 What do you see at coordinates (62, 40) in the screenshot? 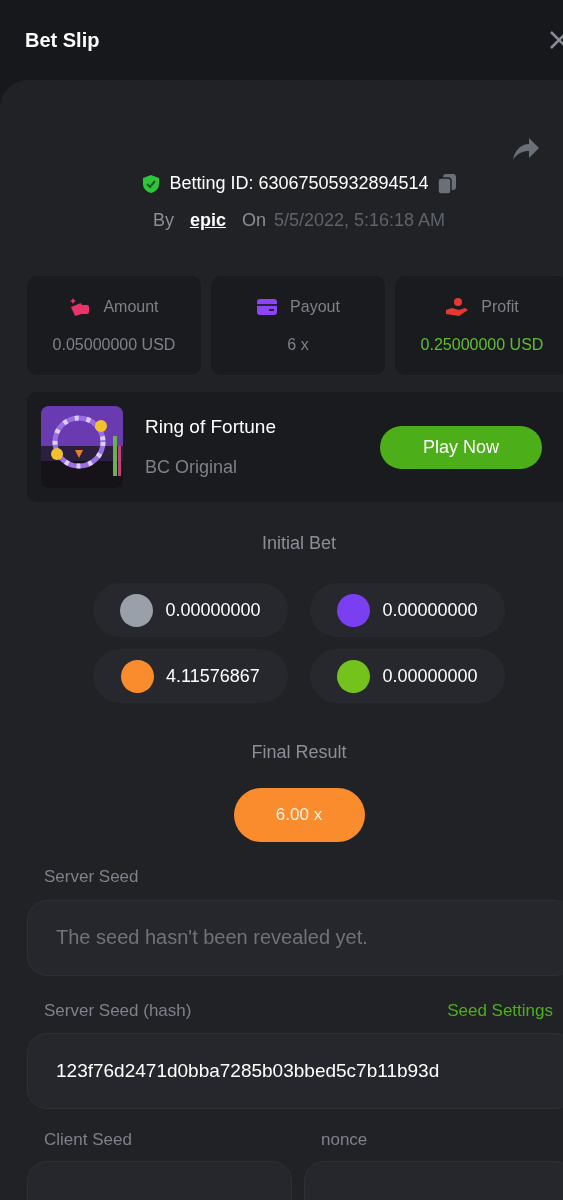
I see `window-title: Bet Slip` at bounding box center [62, 40].